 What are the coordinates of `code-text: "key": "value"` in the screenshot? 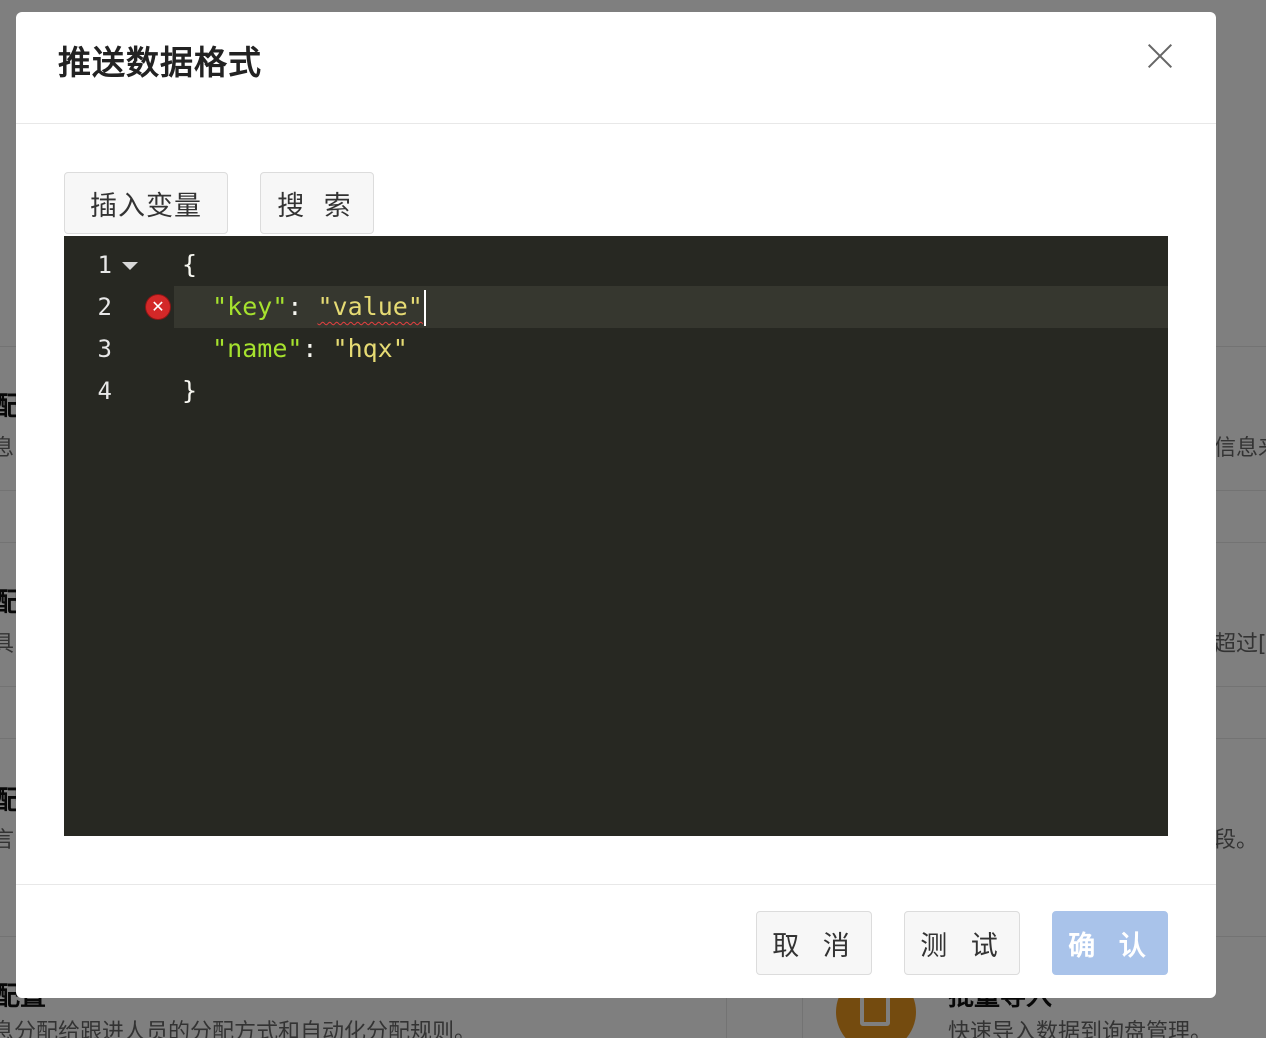 It's located at (304, 307).